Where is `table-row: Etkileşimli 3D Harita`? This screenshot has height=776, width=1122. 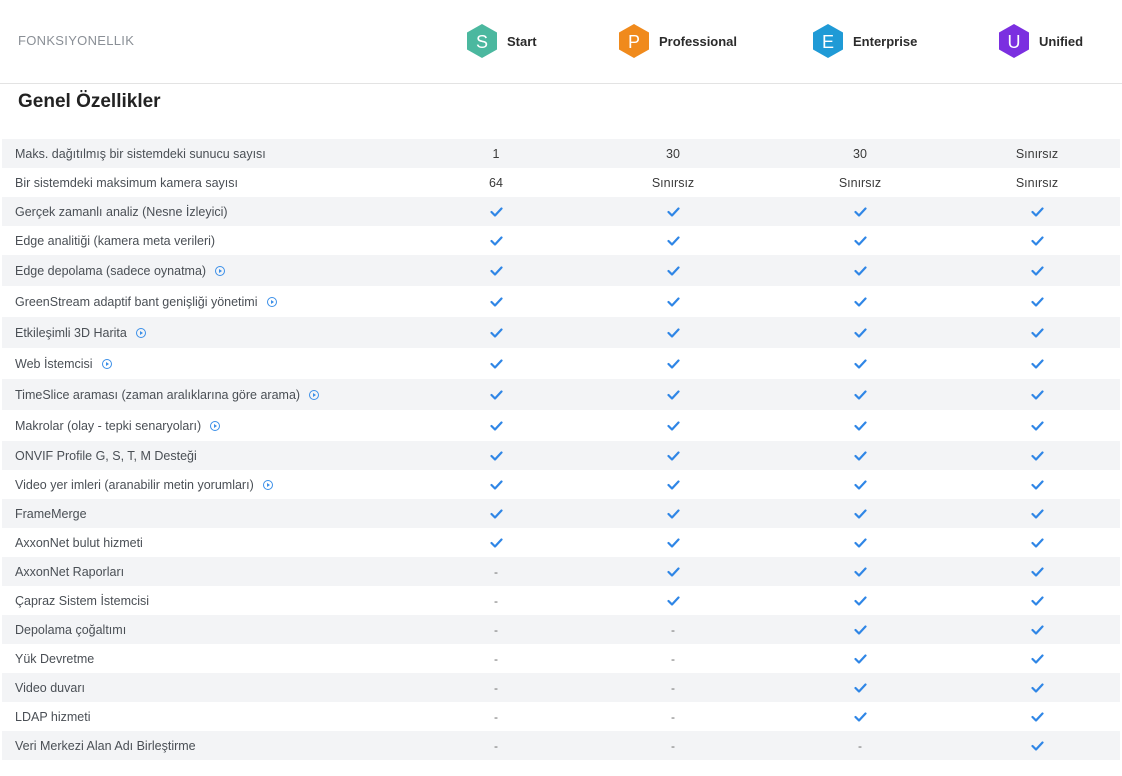 table-row: Etkileşimli 3D Harita is located at coordinates (561, 332).